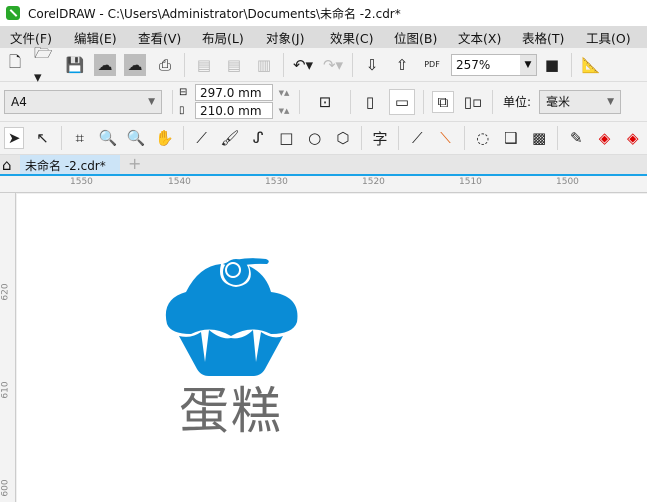  I want to click on crop-tool-icon: ⌗, so click(80, 138).